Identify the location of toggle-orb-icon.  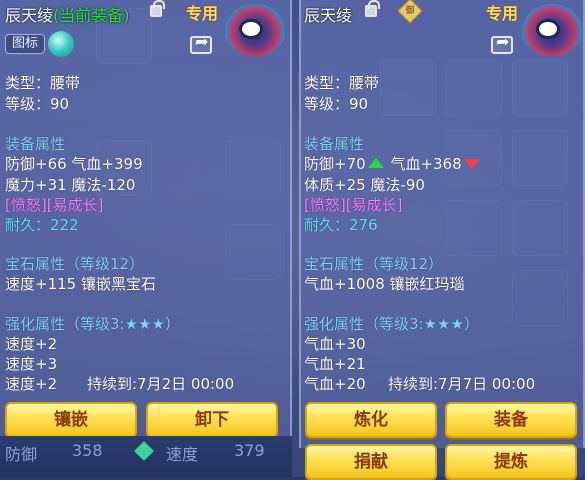
(61, 44).